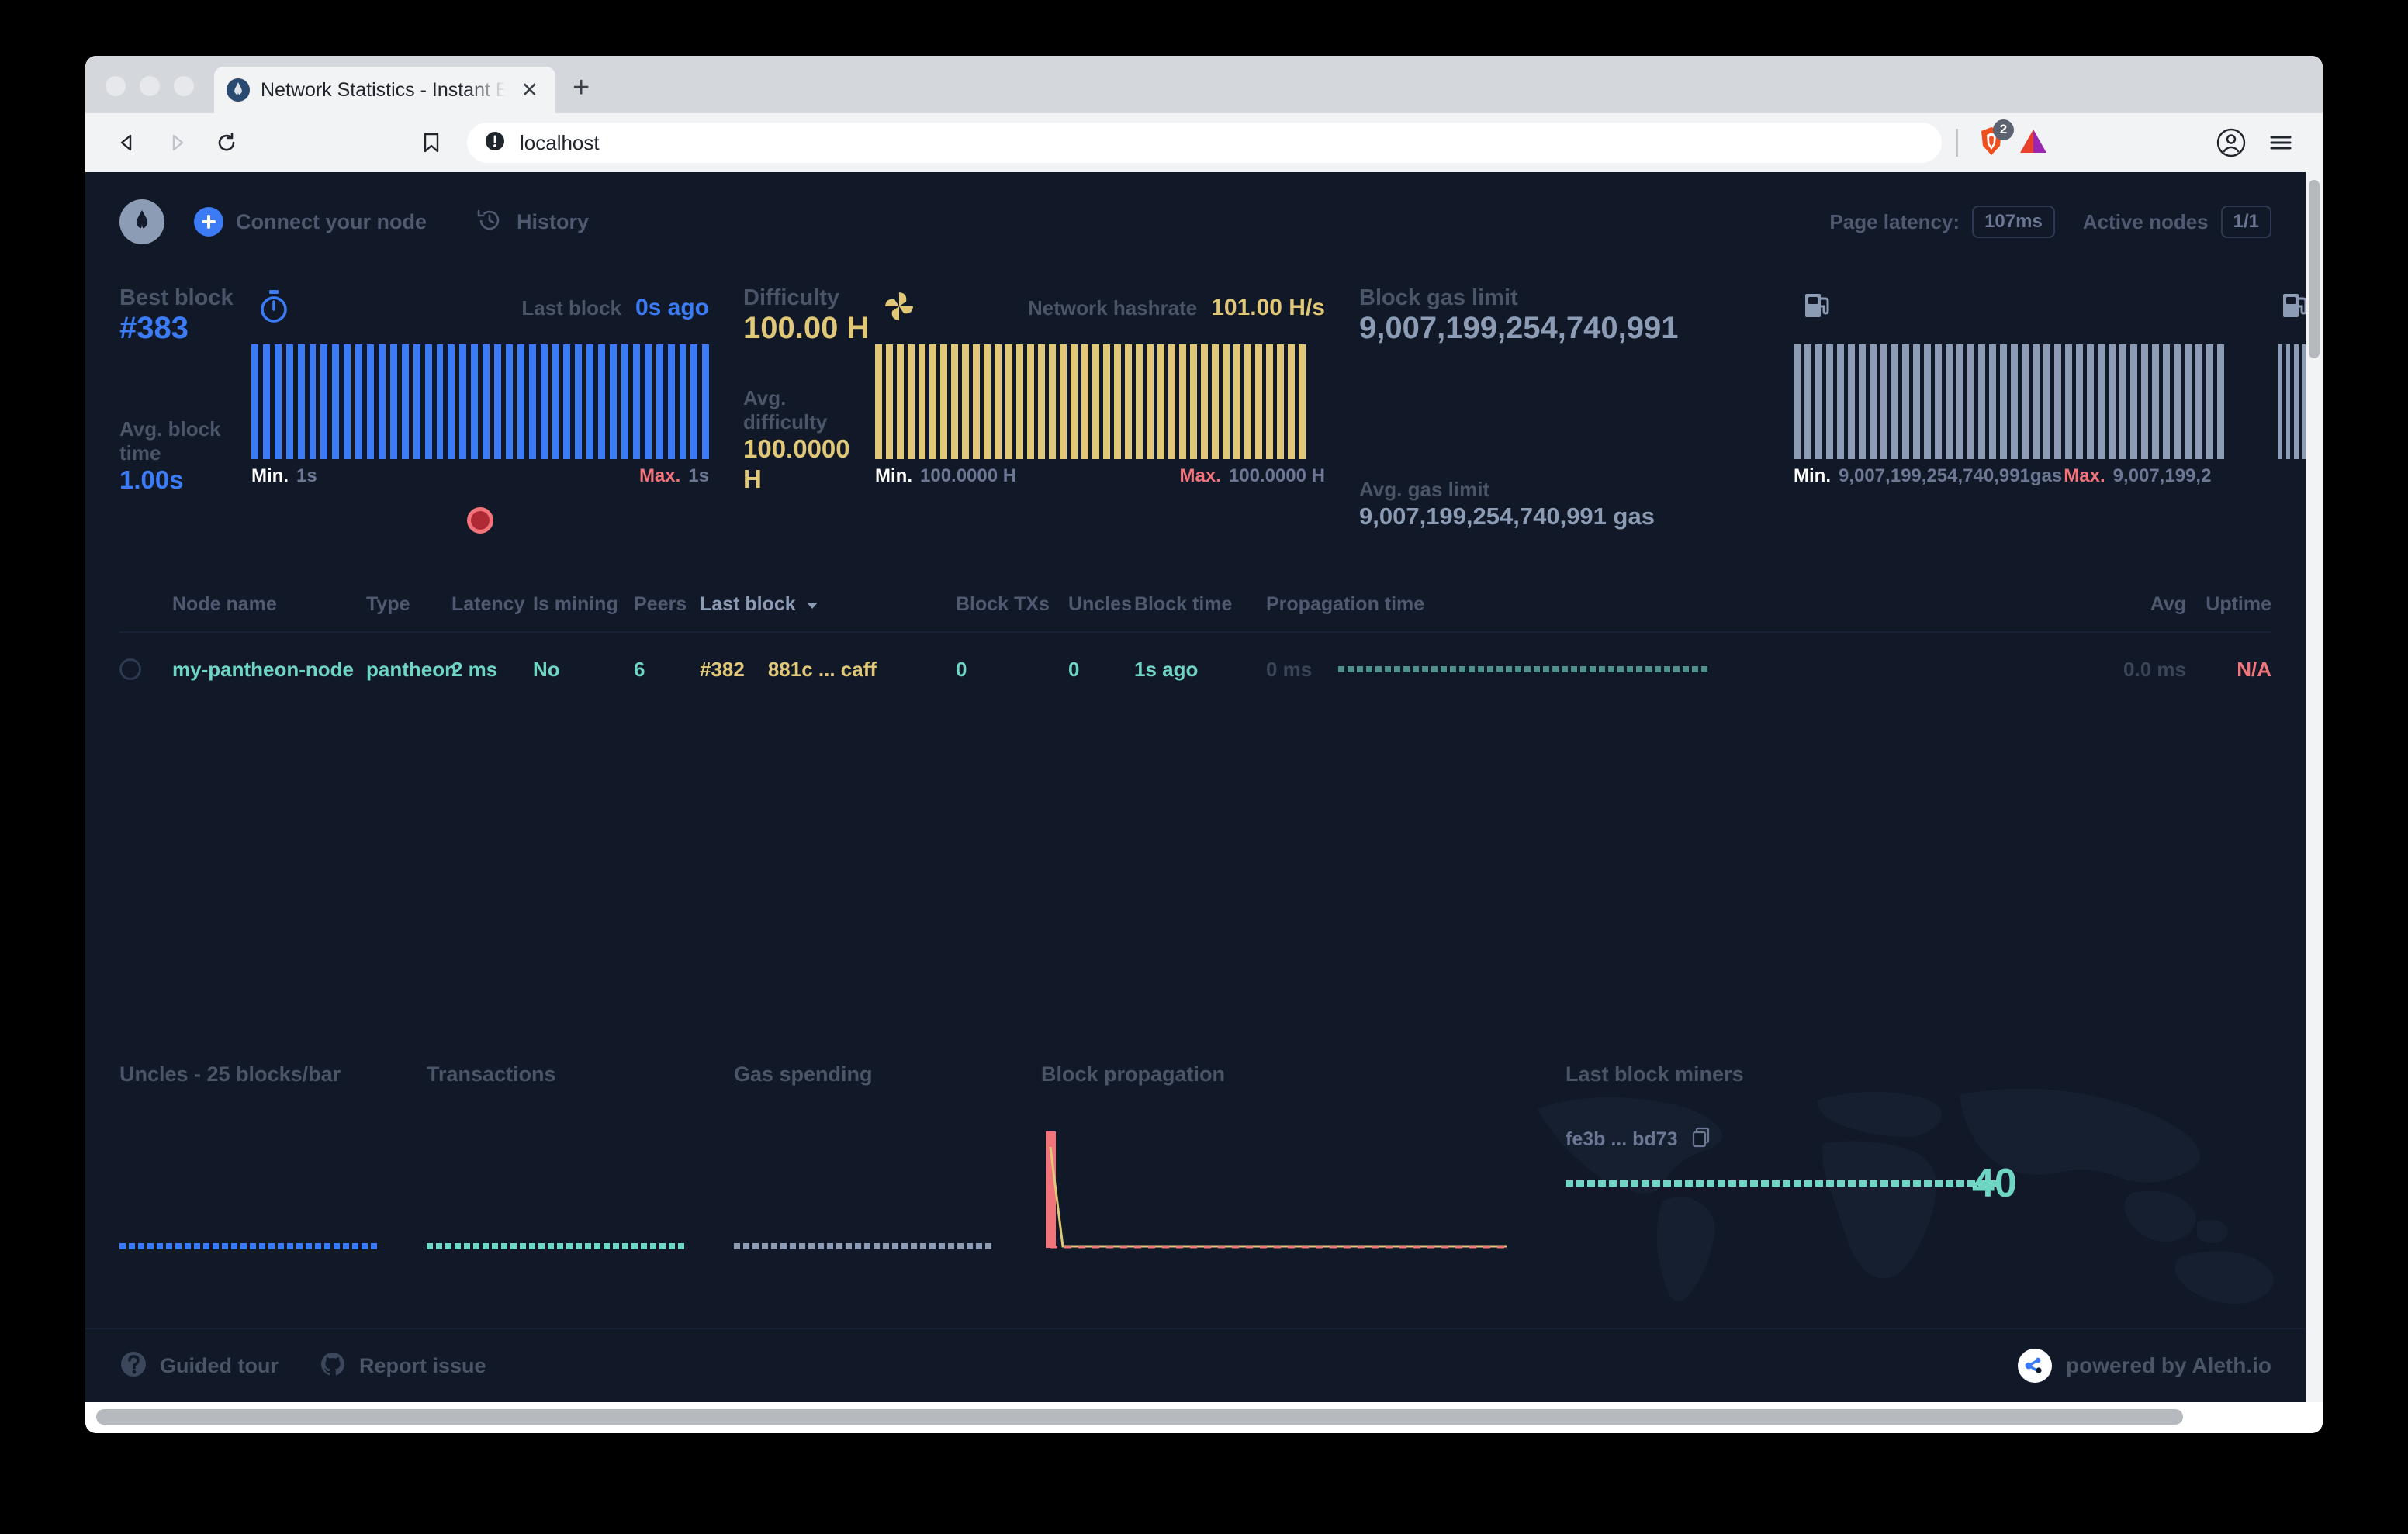  I want to click on chart-gas-spending-bars, so click(863, 1246).